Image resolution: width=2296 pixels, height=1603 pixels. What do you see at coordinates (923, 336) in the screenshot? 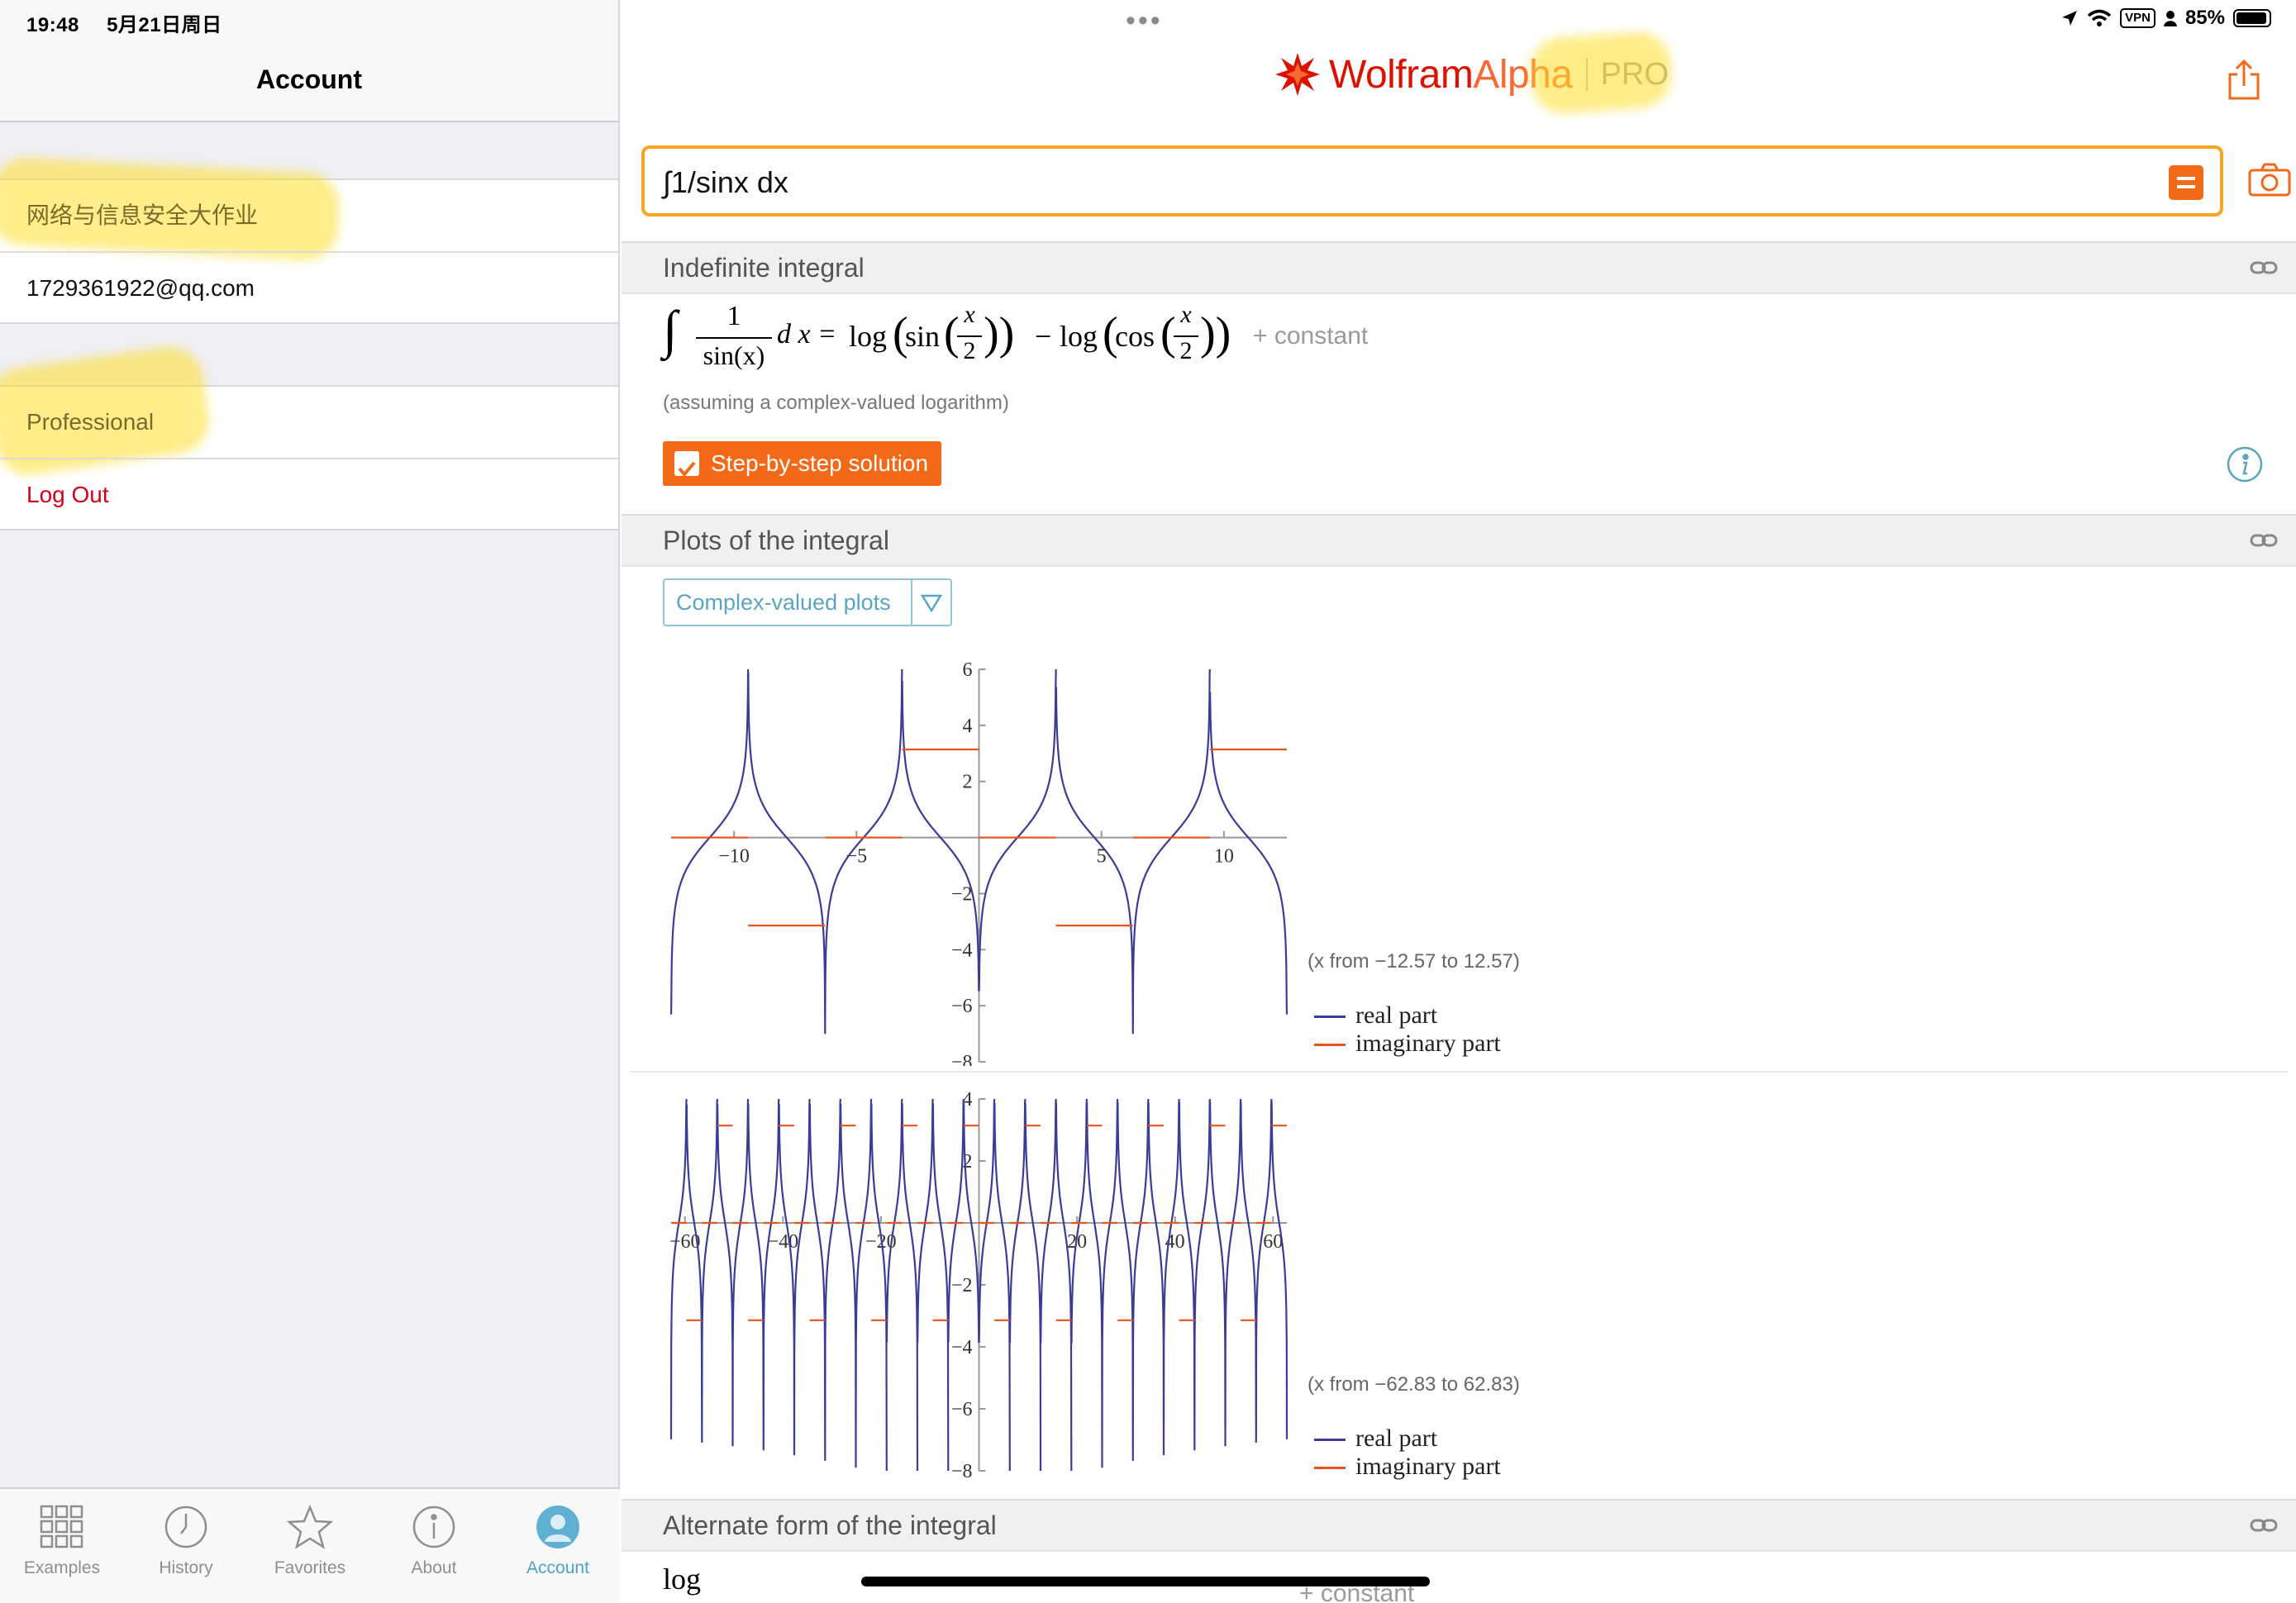
I see `formula-sin: sin` at bounding box center [923, 336].